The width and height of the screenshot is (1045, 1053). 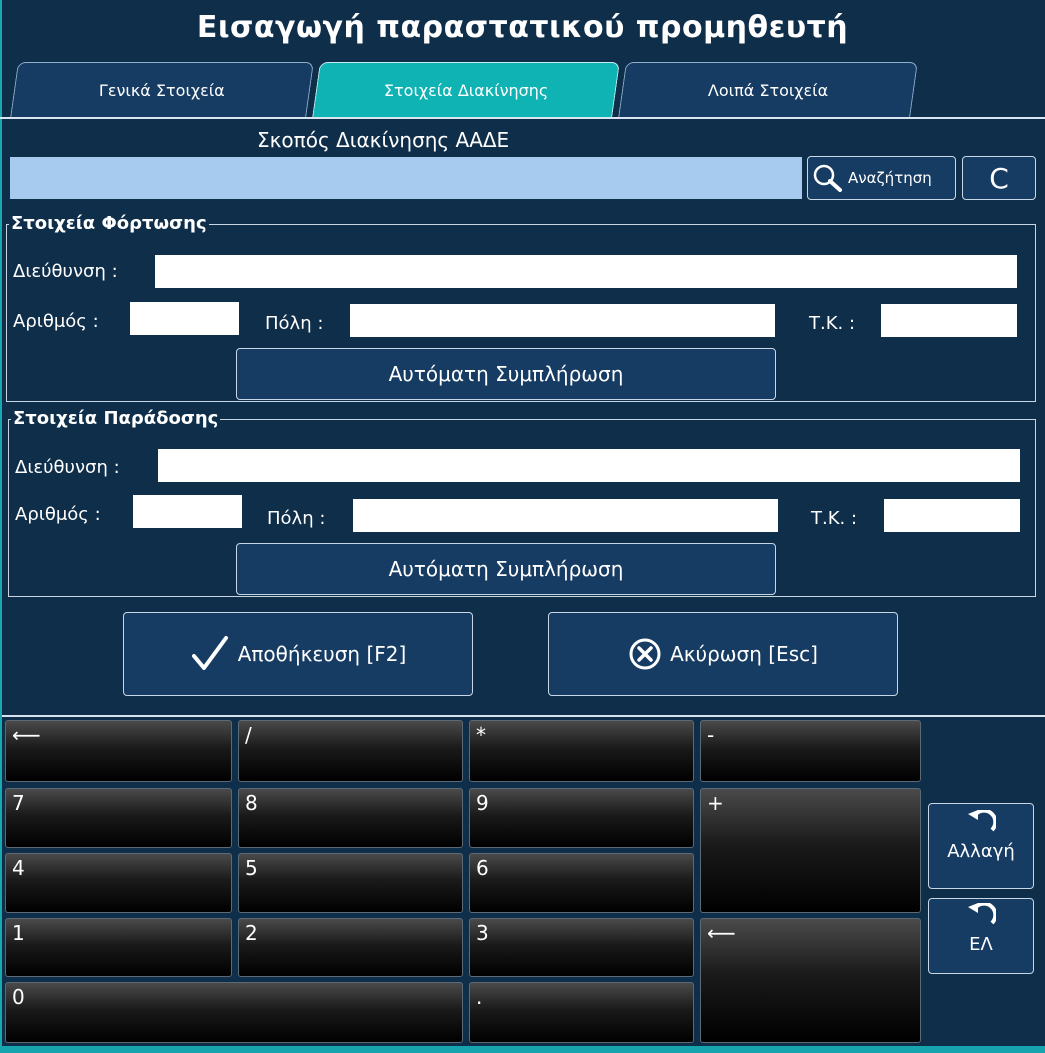 What do you see at coordinates (350, 947) in the screenshot?
I see `key-2: 2` at bounding box center [350, 947].